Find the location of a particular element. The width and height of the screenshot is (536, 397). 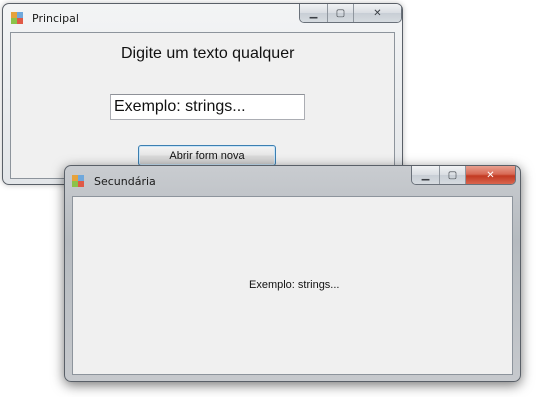

secundaria-minimize-button: ▁ is located at coordinates (425, 175).